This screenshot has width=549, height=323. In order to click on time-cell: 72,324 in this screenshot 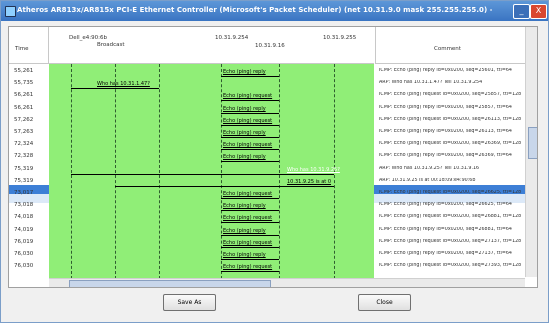, I will do `click(24, 144)`.